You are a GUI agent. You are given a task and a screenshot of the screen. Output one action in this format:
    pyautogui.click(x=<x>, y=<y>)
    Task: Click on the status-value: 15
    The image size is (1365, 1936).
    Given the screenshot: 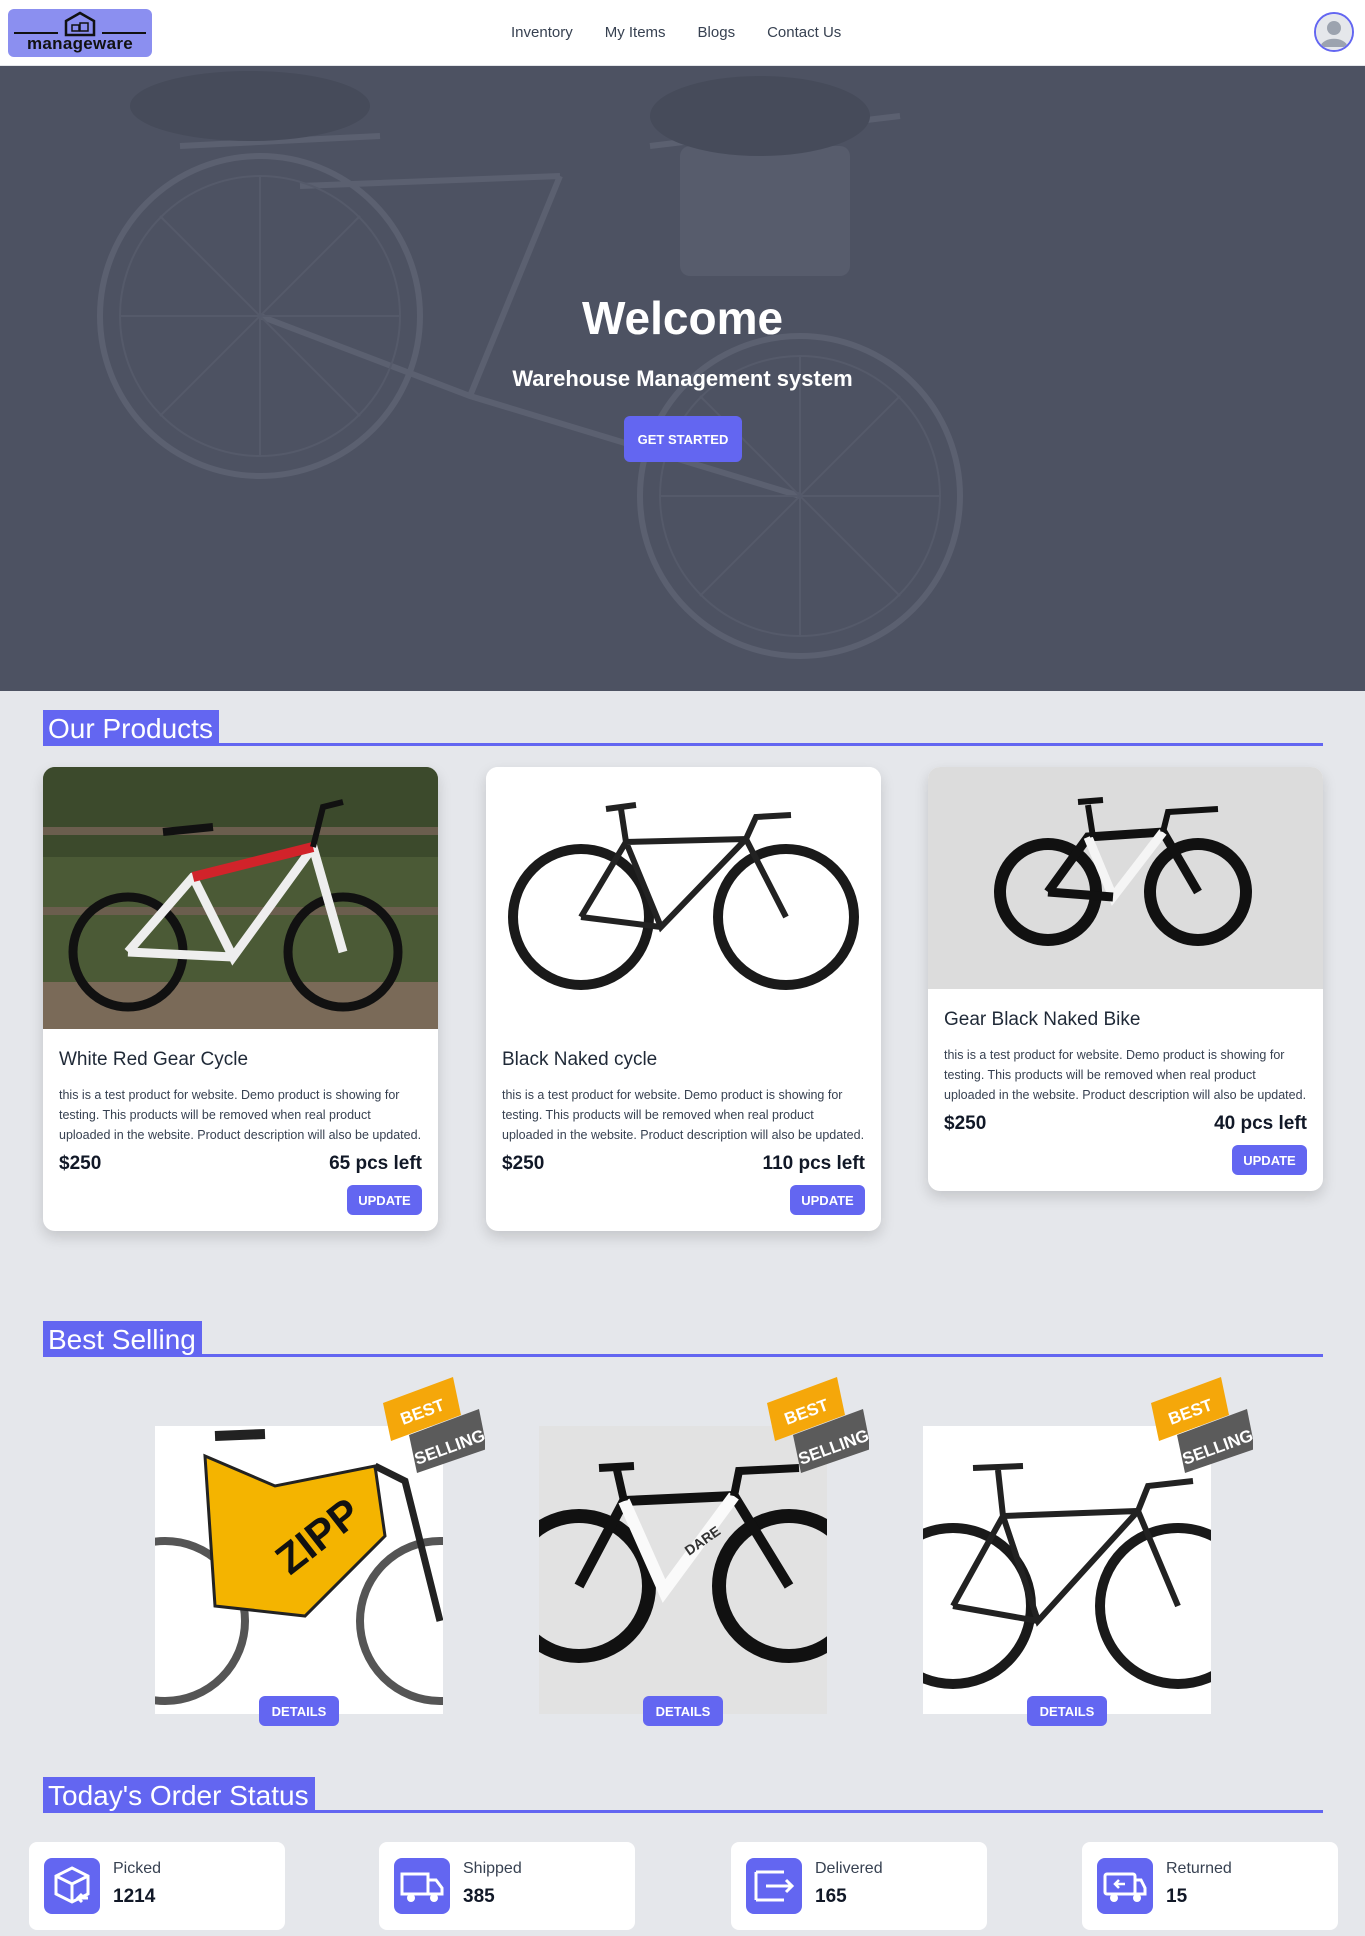 What is the action you would take?
    pyautogui.click(x=1177, y=1896)
    